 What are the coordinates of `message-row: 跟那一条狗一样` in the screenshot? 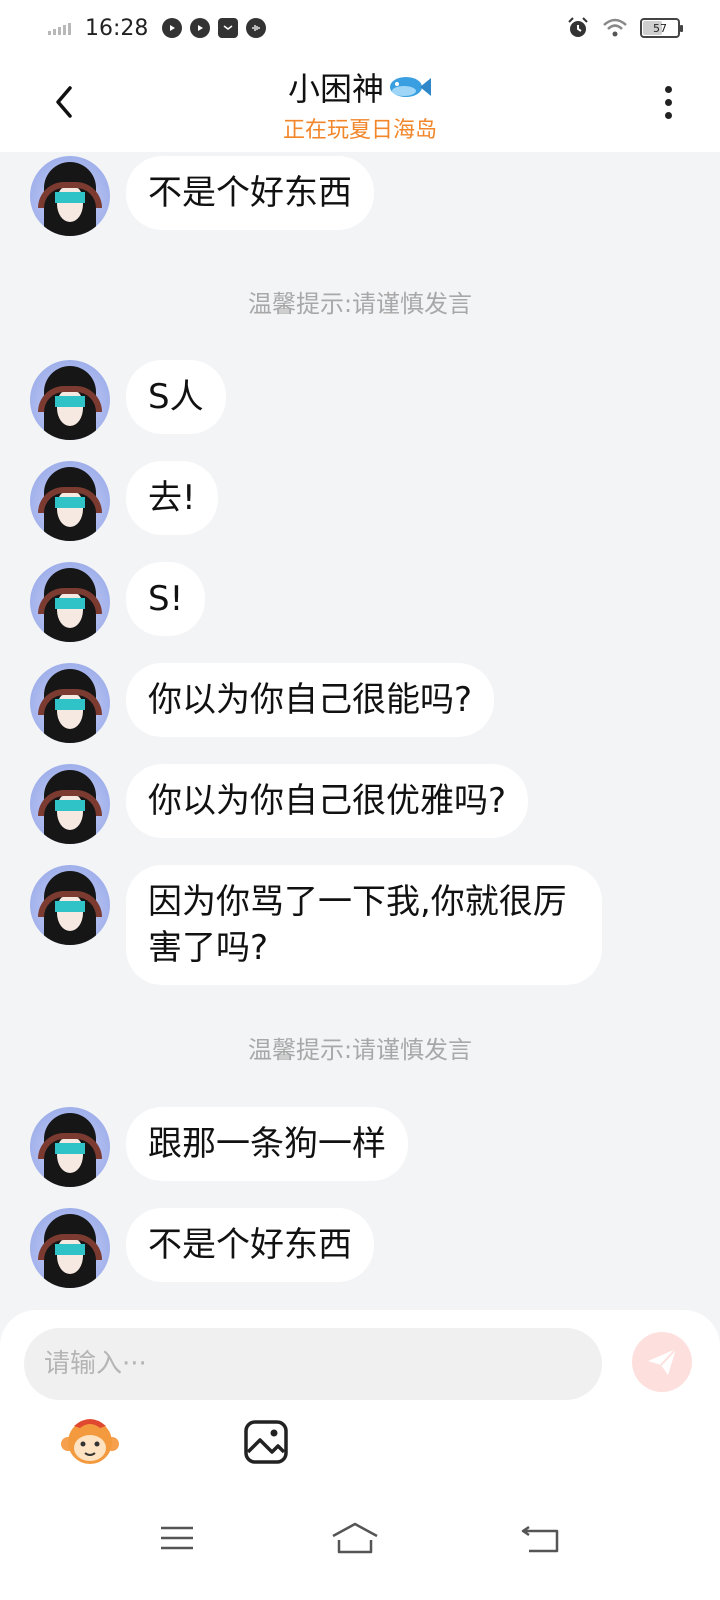 It's located at (219, 1147).